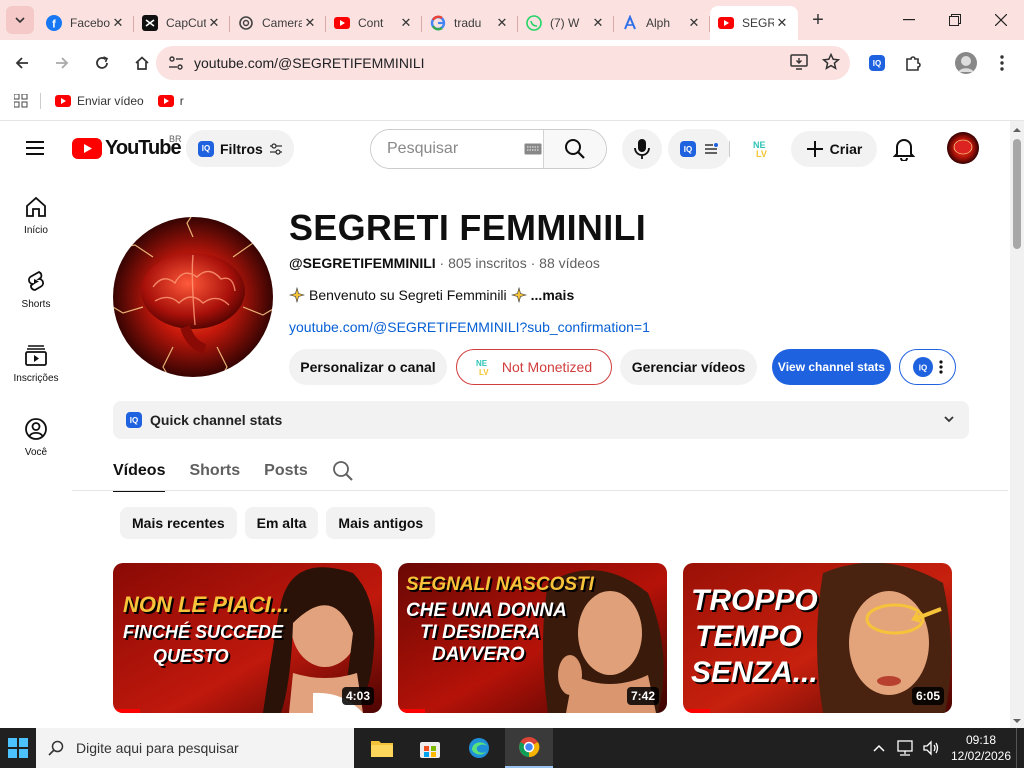 The image size is (1024, 768). I want to click on page-scrollbar, so click(1017, 424).